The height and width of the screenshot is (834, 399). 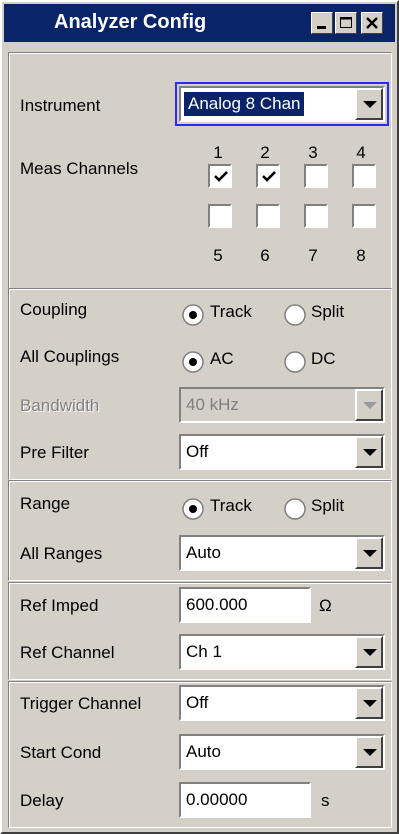 I want to click on bandwidth-value: 40 kHz, so click(x=212, y=404).